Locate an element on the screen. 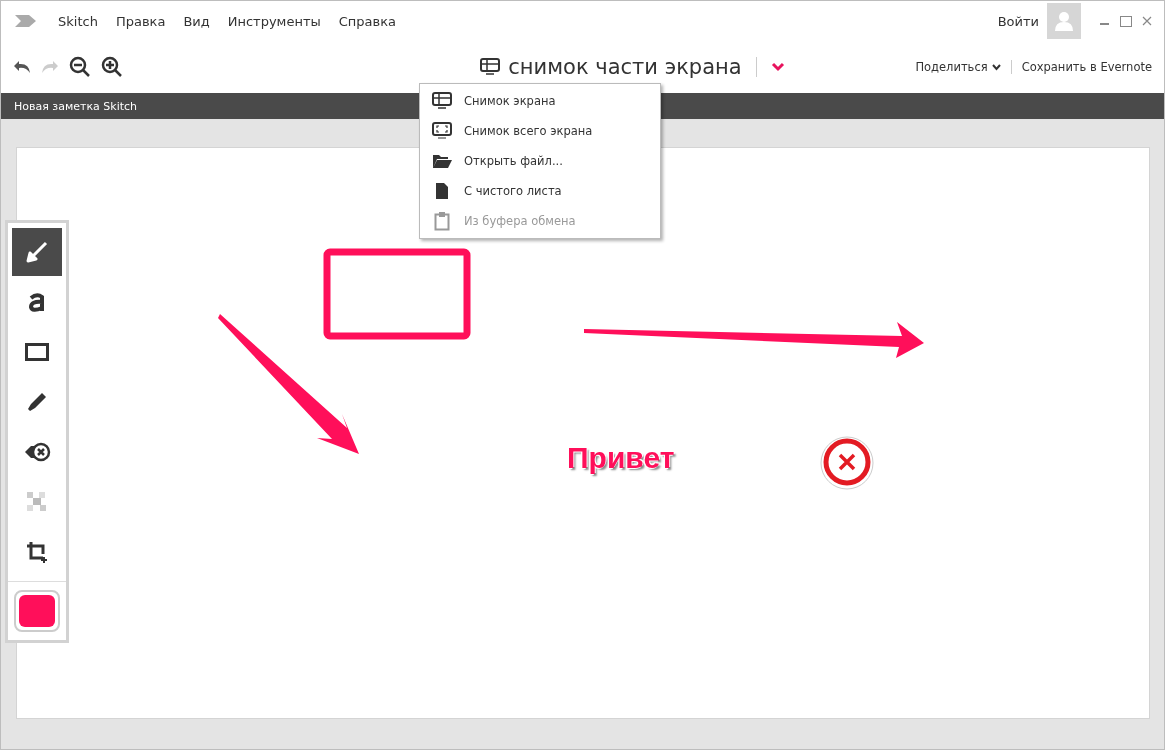 The image size is (1165, 750). error-mark-icon is located at coordinates (847, 463).